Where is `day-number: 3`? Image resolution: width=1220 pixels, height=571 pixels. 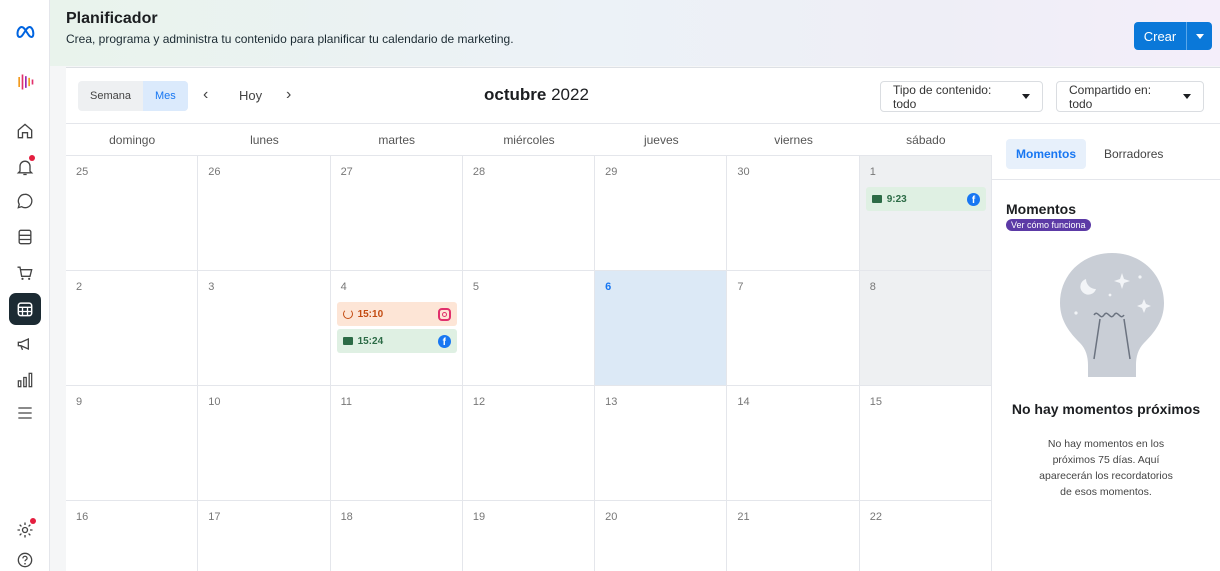 day-number: 3 is located at coordinates (211, 287).